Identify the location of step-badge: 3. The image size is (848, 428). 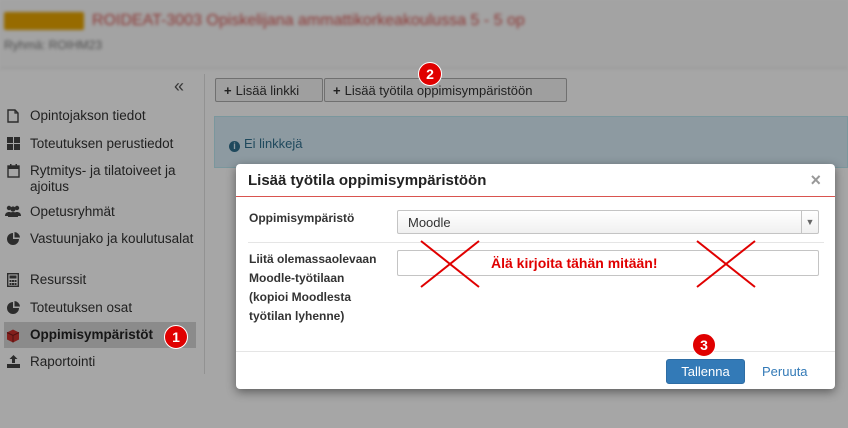
(704, 345).